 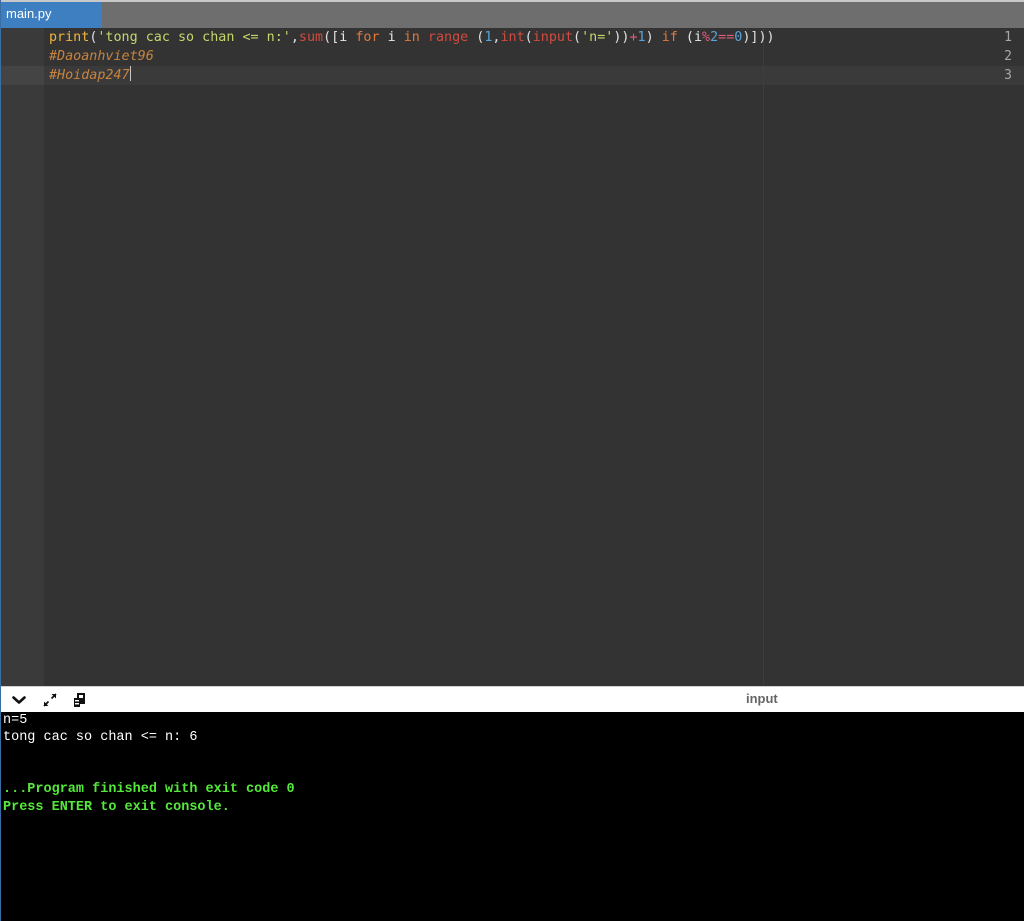 I want to click on console-toolbar: input, so click(x=512, y=699).